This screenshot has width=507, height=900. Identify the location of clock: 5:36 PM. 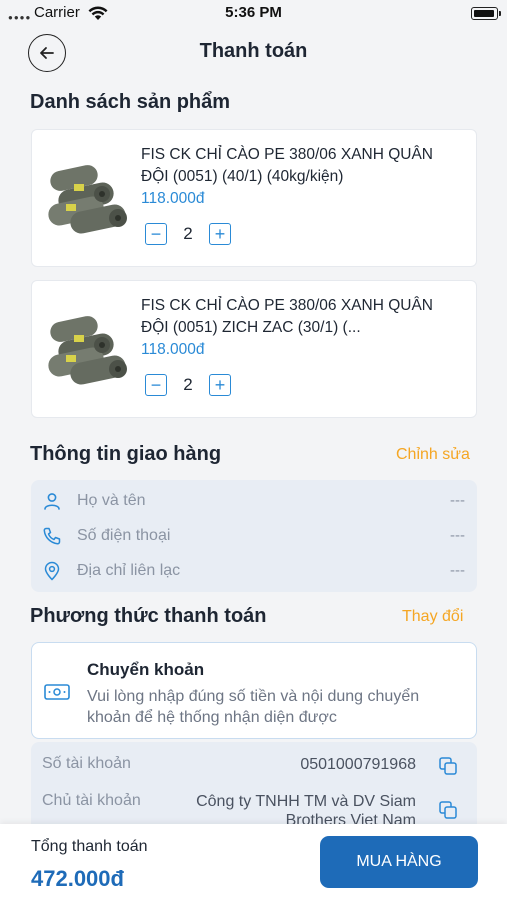
(253, 12).